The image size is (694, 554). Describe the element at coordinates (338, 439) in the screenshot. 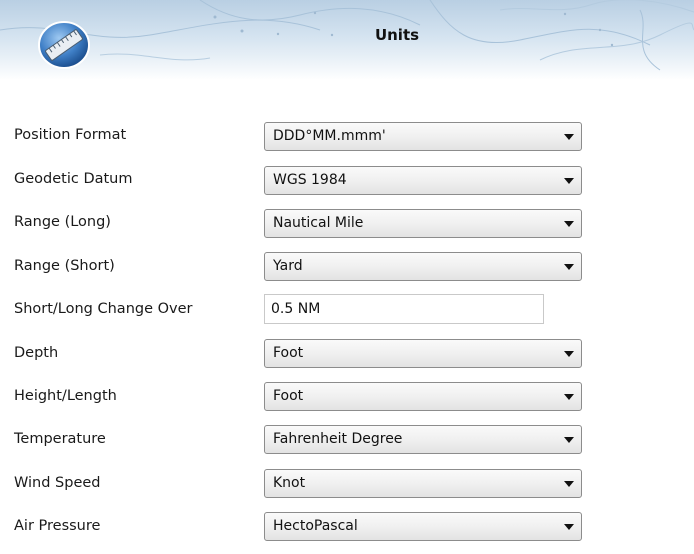

I see `temperature-value: Fahrenheit Degree` at that location.